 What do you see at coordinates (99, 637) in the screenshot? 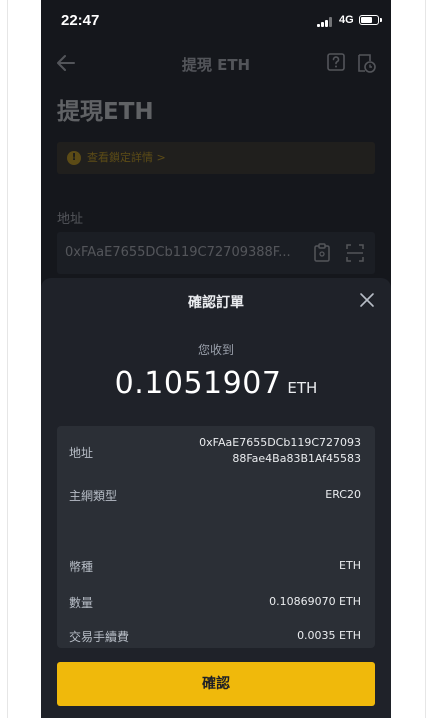
I see `detail-fee-label: 交易手續費` at bounding box center [99, 637].